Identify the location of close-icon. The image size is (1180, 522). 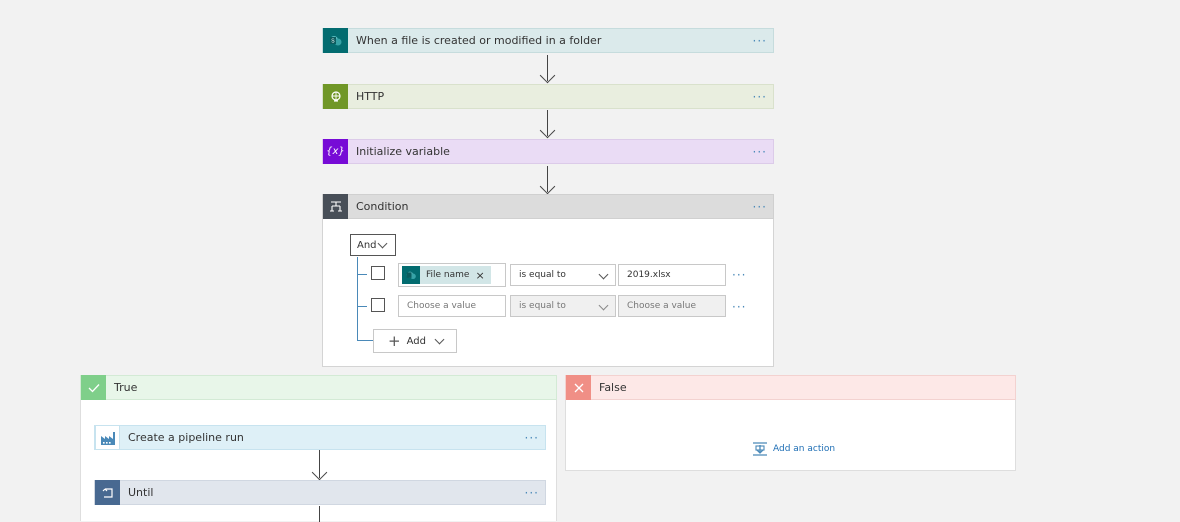
(578, 387).